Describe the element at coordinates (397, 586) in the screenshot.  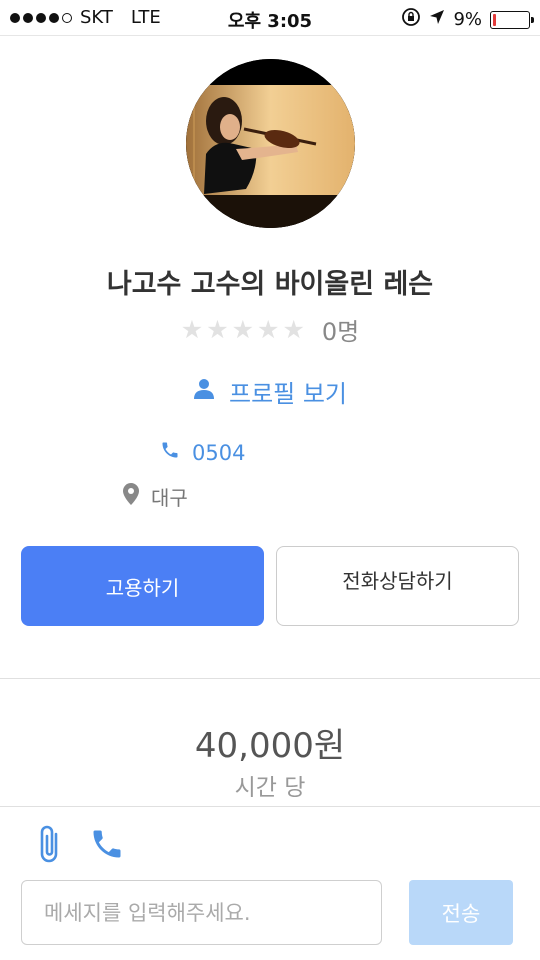
I see `phone-consult-button: 전화상담하기` at that location.